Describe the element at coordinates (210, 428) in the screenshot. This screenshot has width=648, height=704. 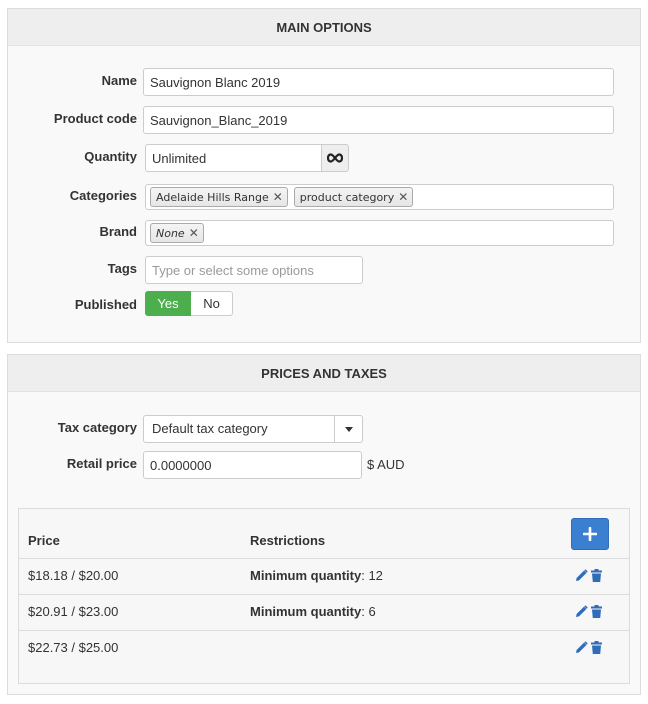
I see `tax-category-value: Default tax category` at that location.